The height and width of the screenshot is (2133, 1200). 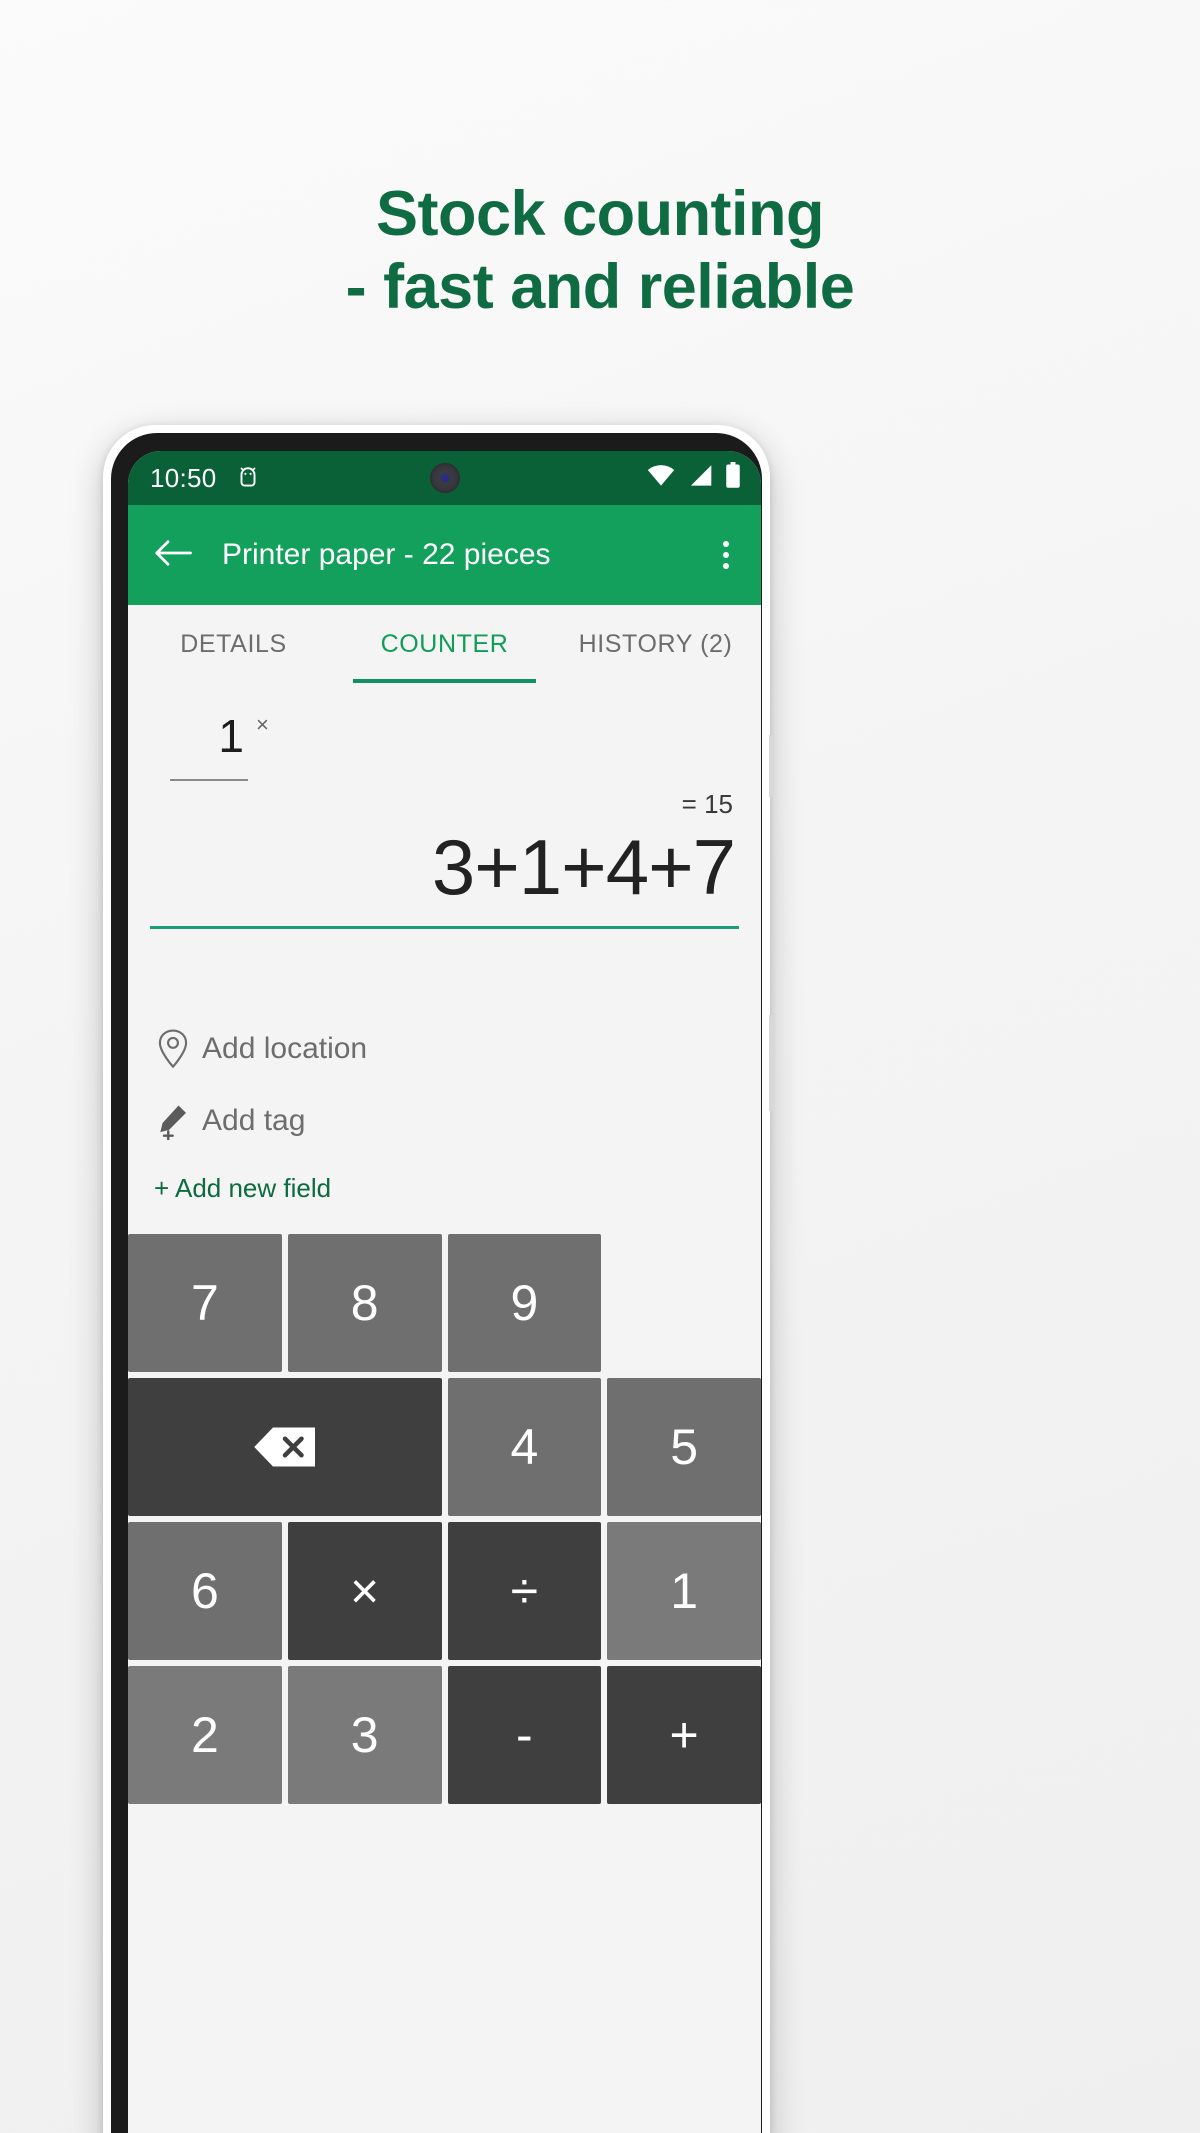 I want to click on phone-side-button-power, so click(x=771, y=1063).